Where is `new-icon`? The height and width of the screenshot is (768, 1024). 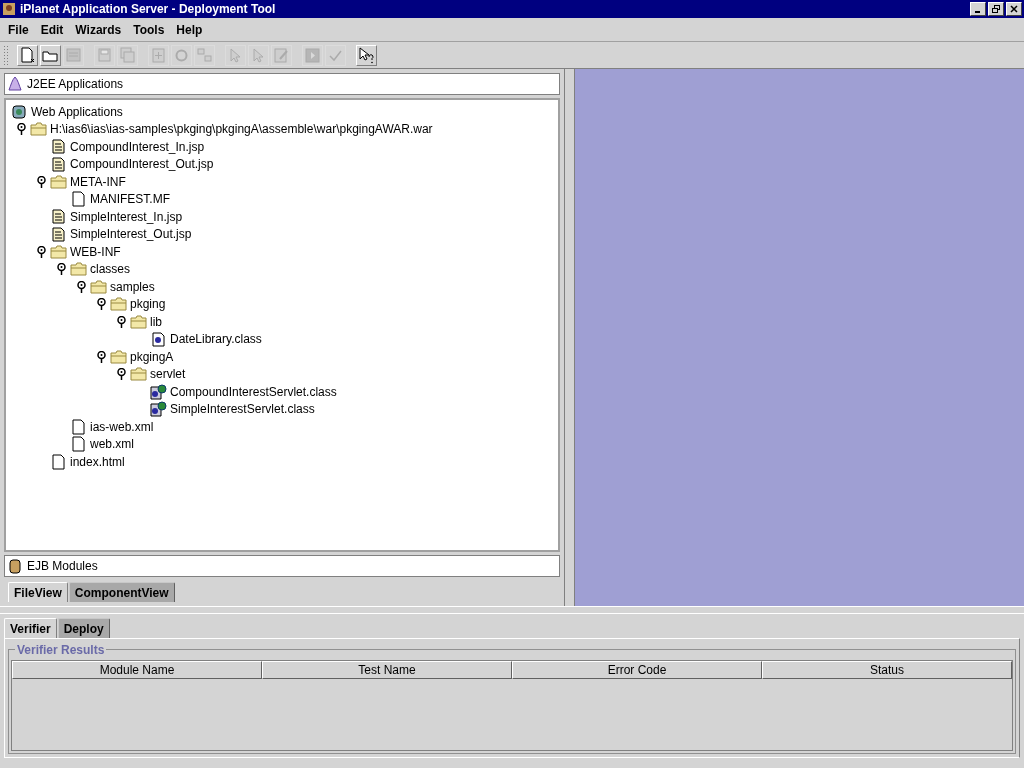 new-icon is located at coordinates (27, 55).